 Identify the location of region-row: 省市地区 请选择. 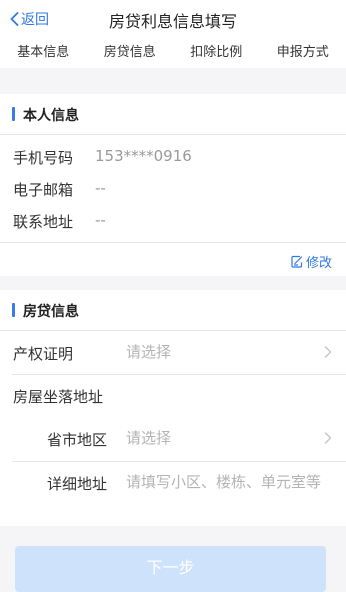
(173, 439).